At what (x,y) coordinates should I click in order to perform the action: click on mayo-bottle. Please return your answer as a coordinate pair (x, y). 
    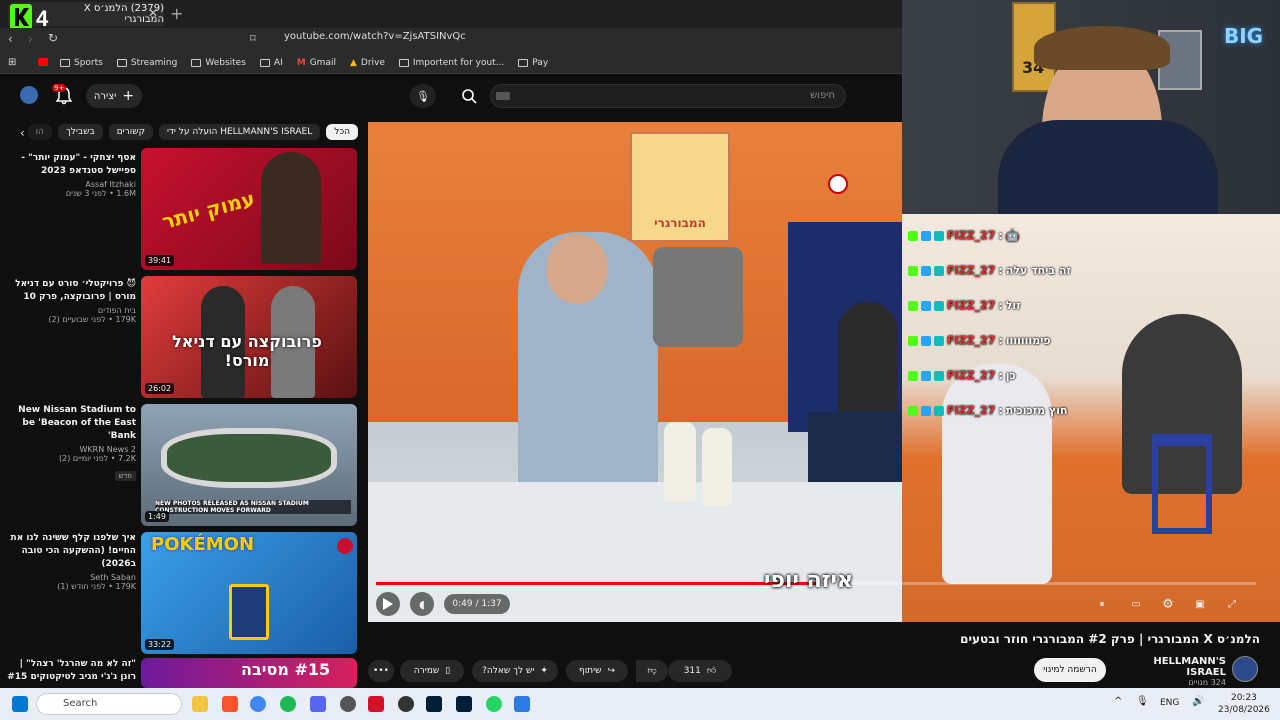
    Looking at the image, I should click on (680, 462).